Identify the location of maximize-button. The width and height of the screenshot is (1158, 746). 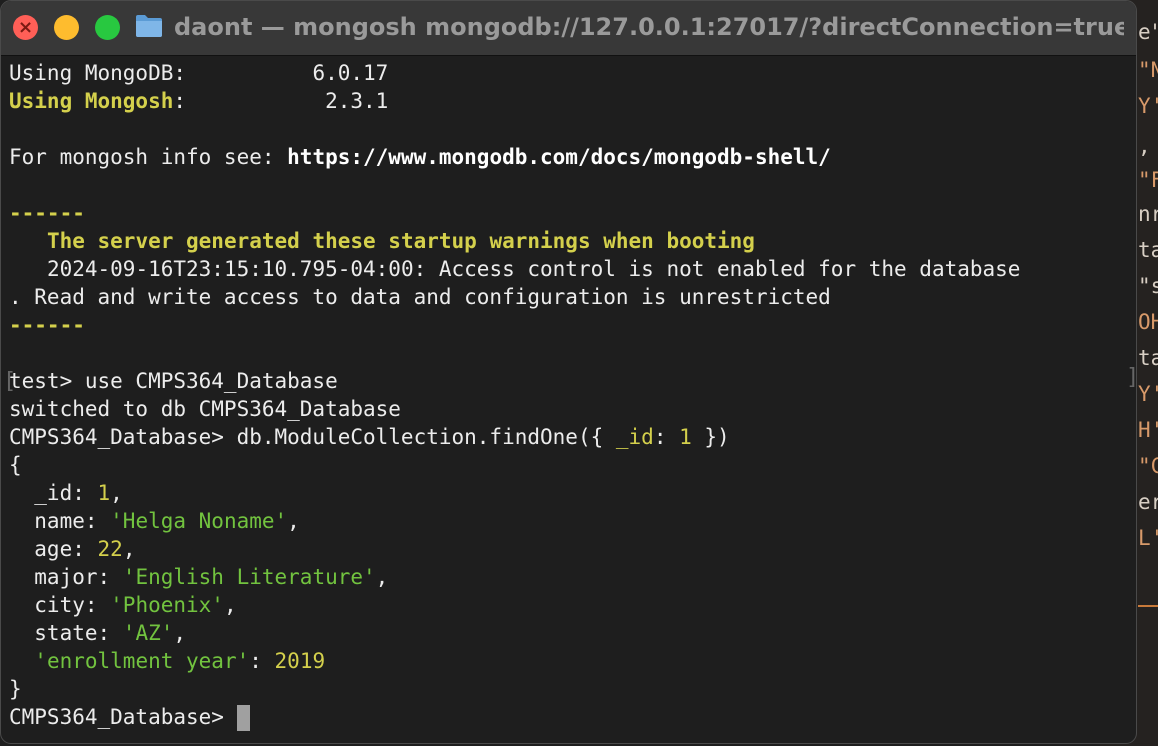
(107, 27).